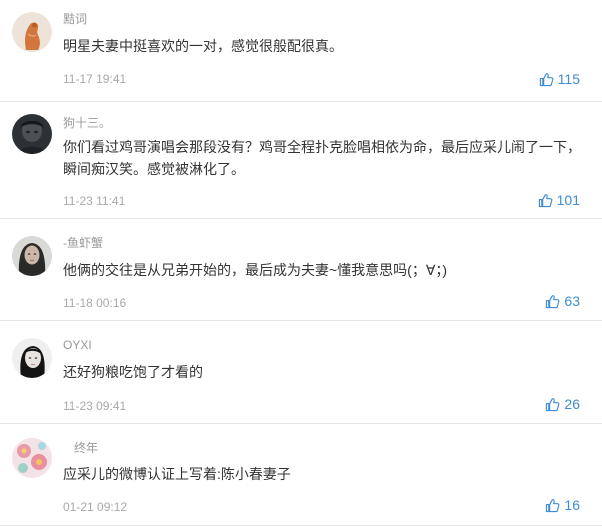 This screenshot has width=602, height=530. Describe the element at coordinates (32, 358) in the screenshot. I see `avatar-bw-portrait-icon` at that location.